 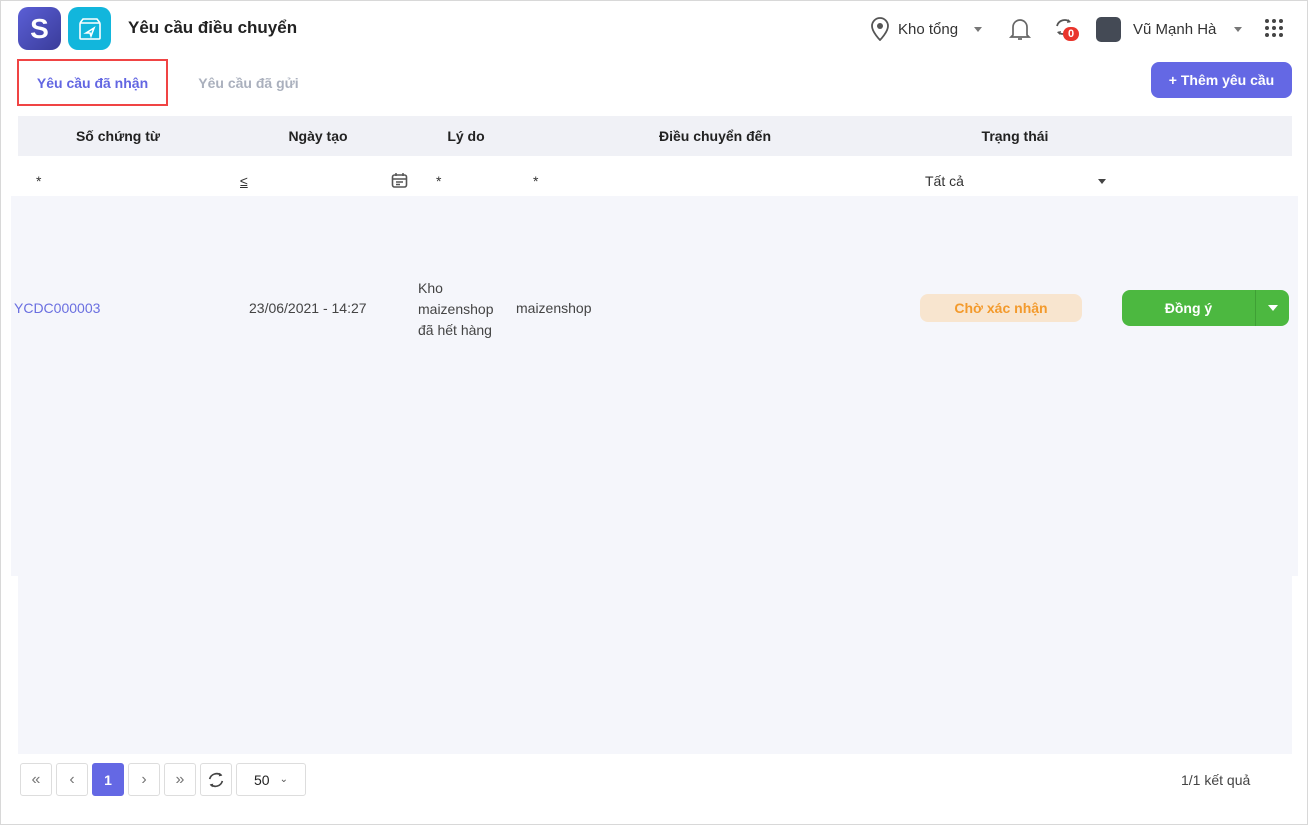 I want to click on prev-page-button: ‹, so click(x=72, y=779).